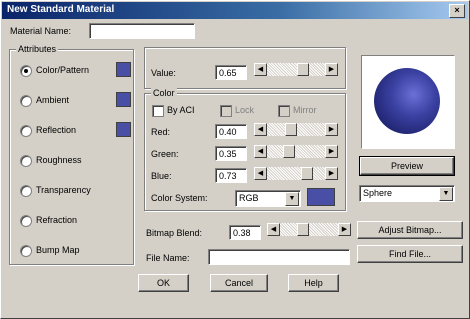 The width and height of the screenshot is (470, 319). I want to click on attribute-label: Bump Map, so click(58, 250).